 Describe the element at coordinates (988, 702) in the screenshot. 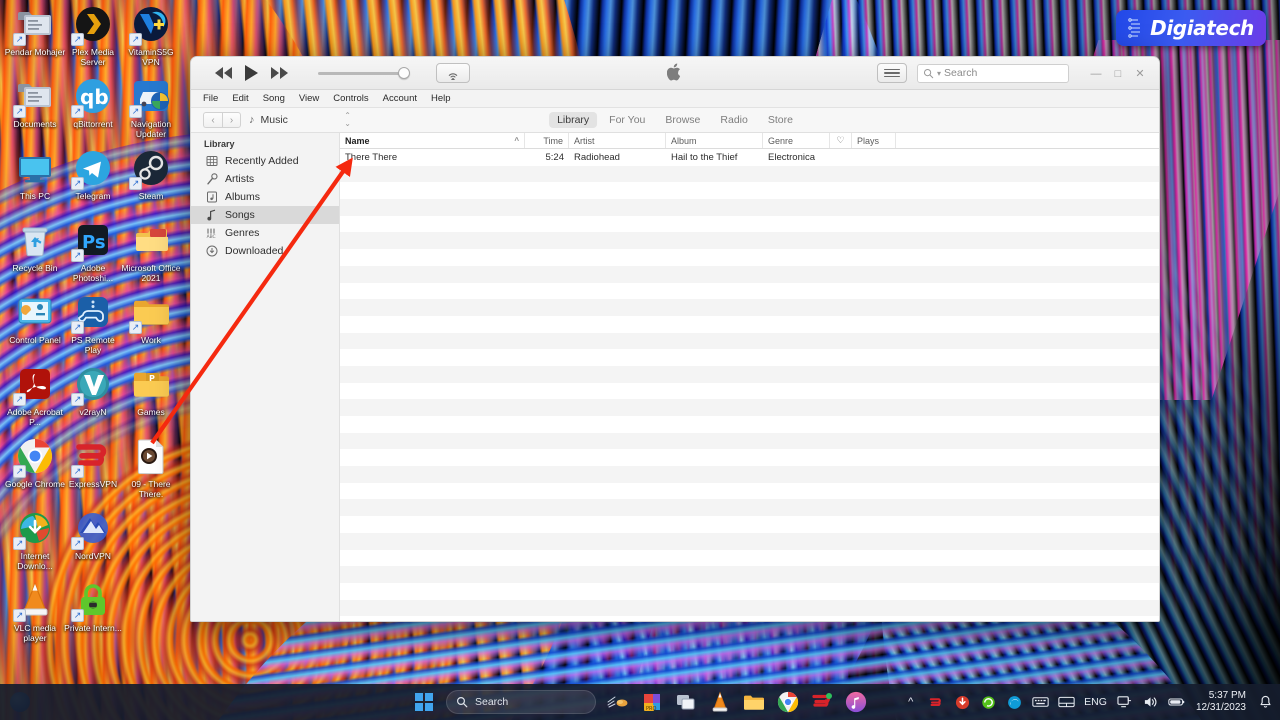

I see `tray-nvidia` at that location.